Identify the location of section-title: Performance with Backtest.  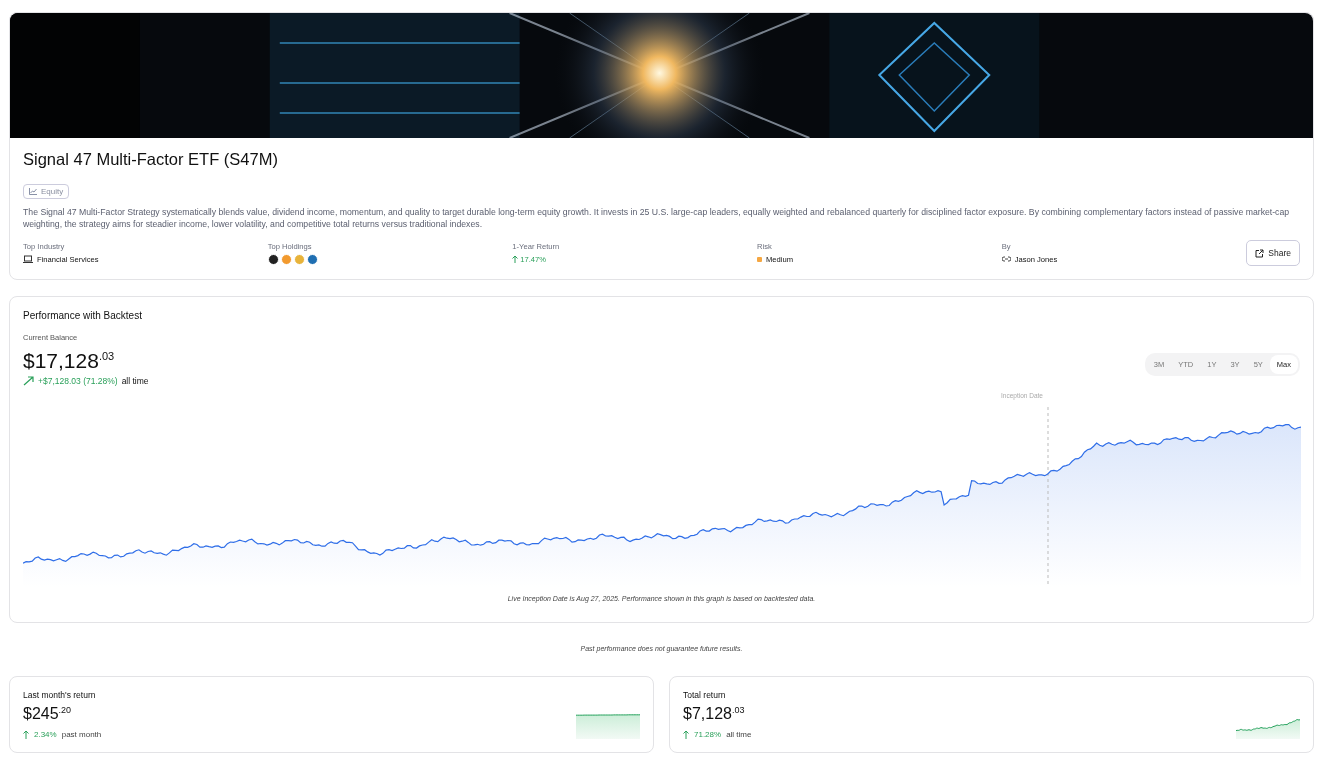
(83, 315).